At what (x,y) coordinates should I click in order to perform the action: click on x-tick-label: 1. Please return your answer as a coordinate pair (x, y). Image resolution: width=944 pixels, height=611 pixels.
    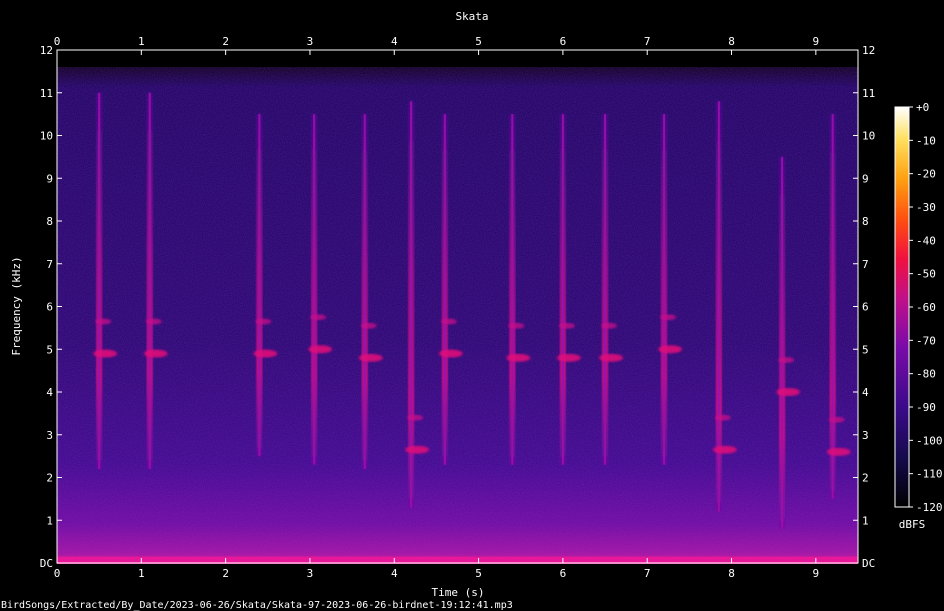
    Looking at the image, I should click on (141, 573).